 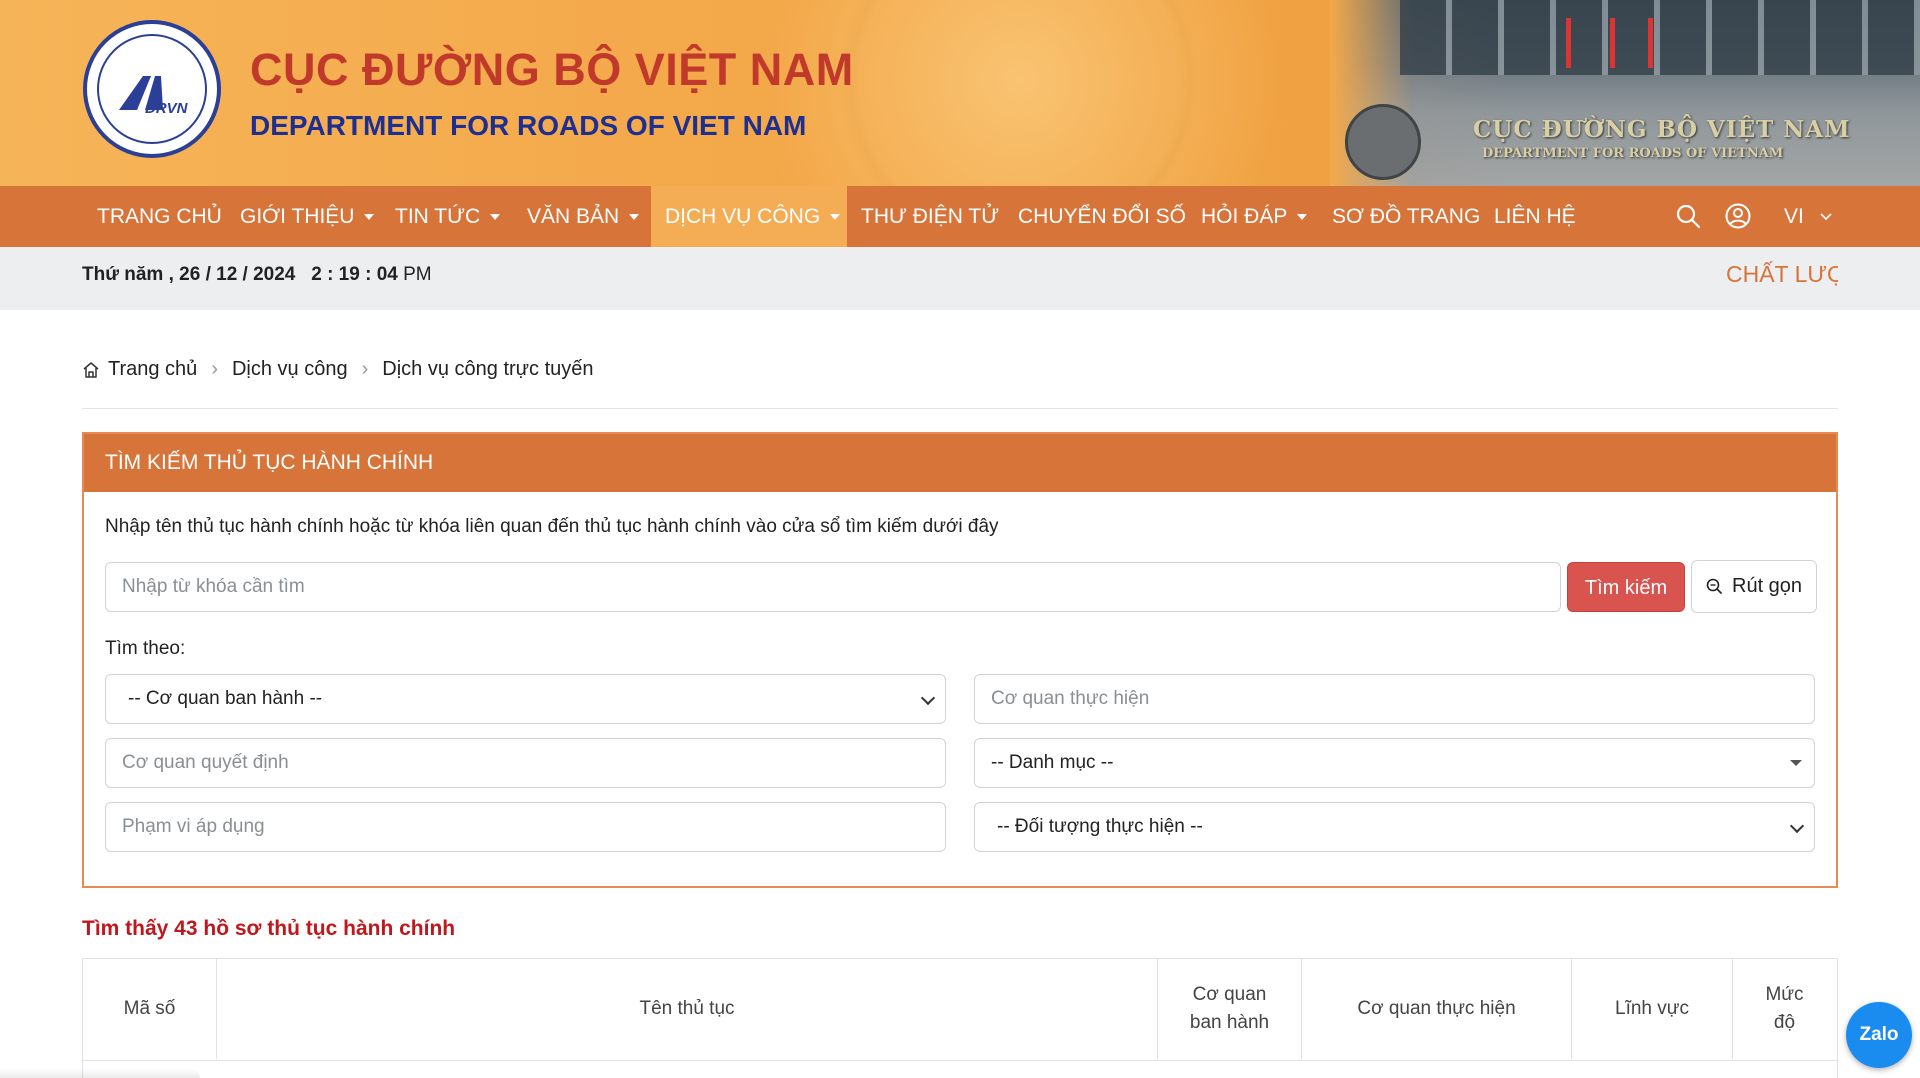 I want to click on column-header-ma-so: Mã số, so click(x=150, y=1009).